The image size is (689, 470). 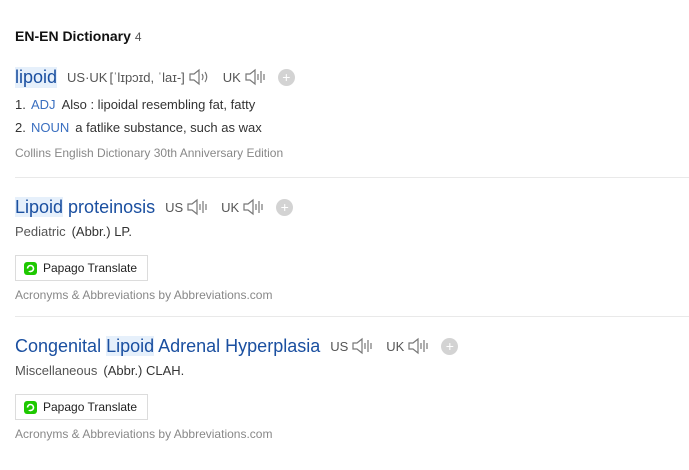 What do you see at coordinates (36, 77) in the screenshot?
I see `headword-link: lipoid` at bounding box center [36, 77].